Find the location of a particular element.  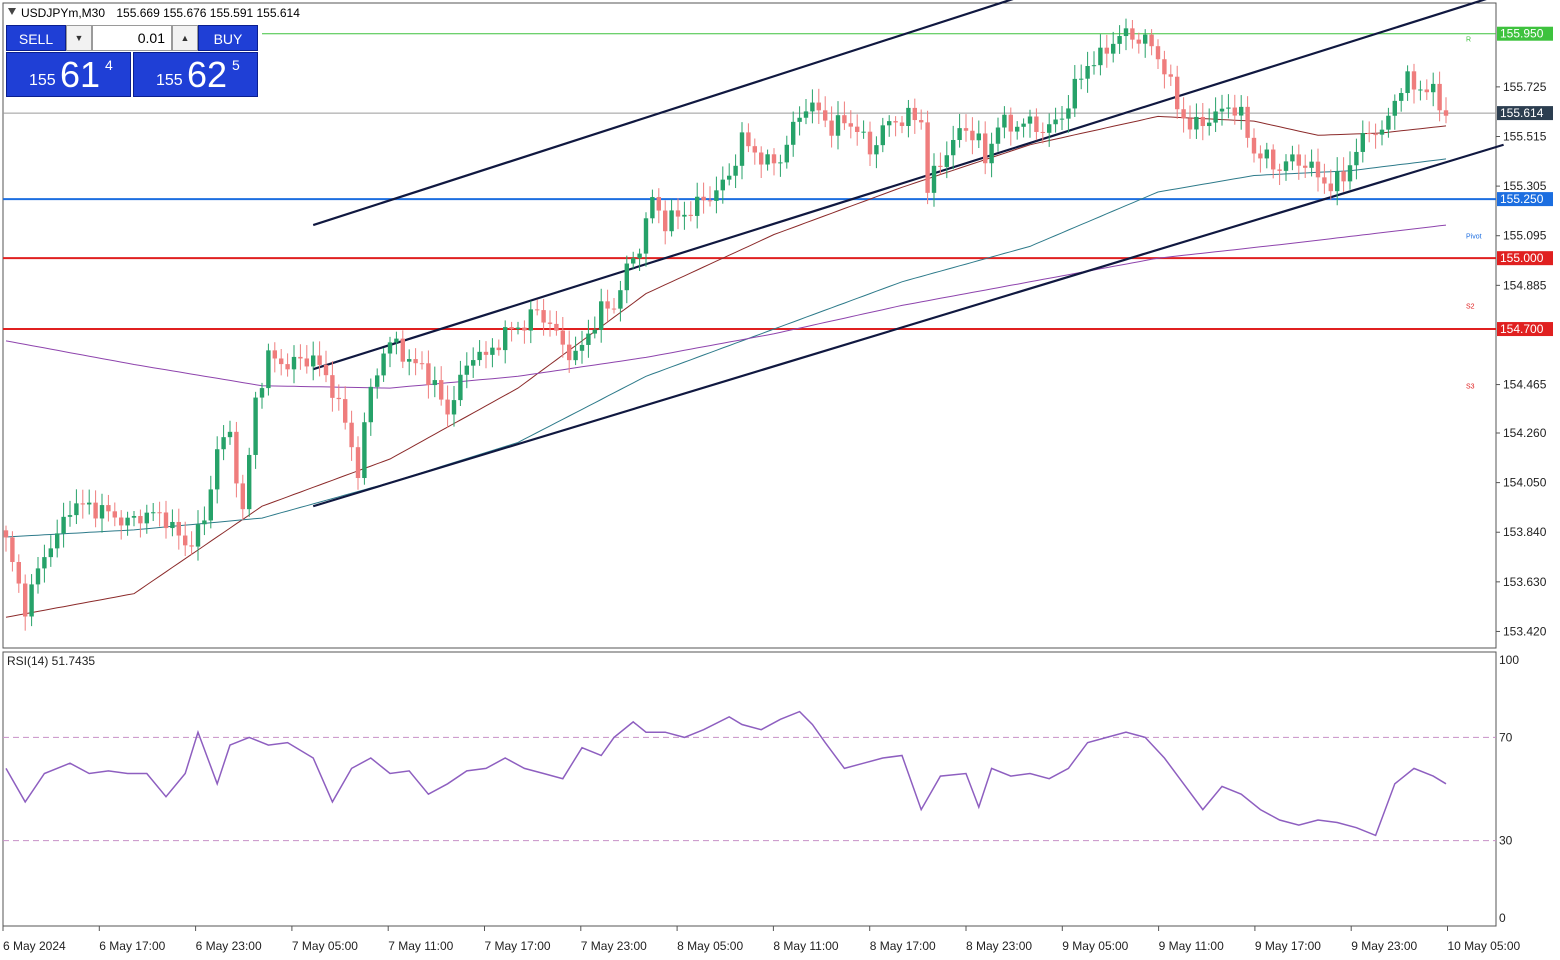

price-tick-label: 154.885 is located at coordinates (1525, 285).